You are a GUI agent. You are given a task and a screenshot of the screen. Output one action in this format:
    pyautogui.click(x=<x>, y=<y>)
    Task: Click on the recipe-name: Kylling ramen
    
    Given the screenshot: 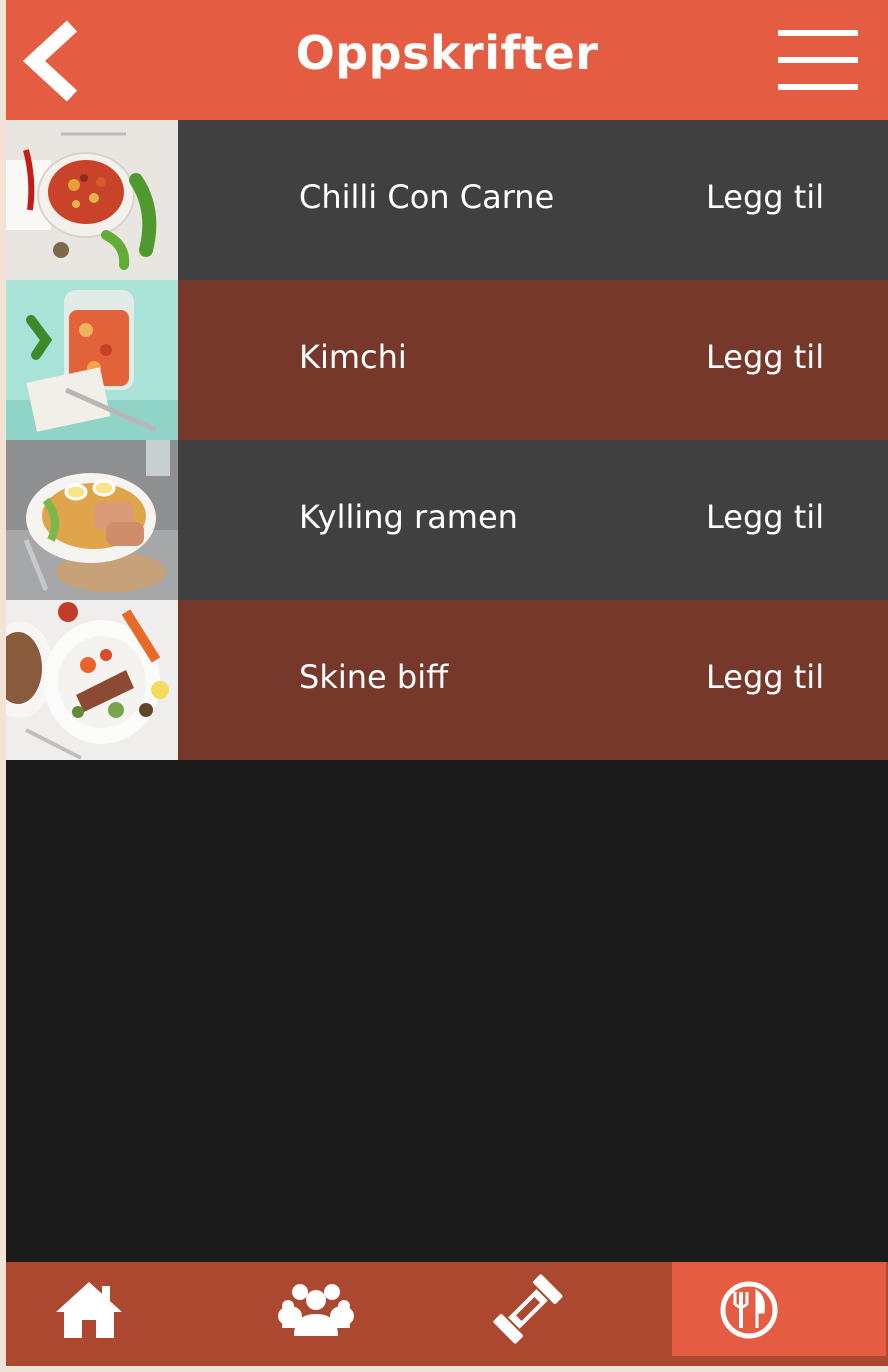 What is the action you would take?
    pyautogui.click(x=408, y=517)
    